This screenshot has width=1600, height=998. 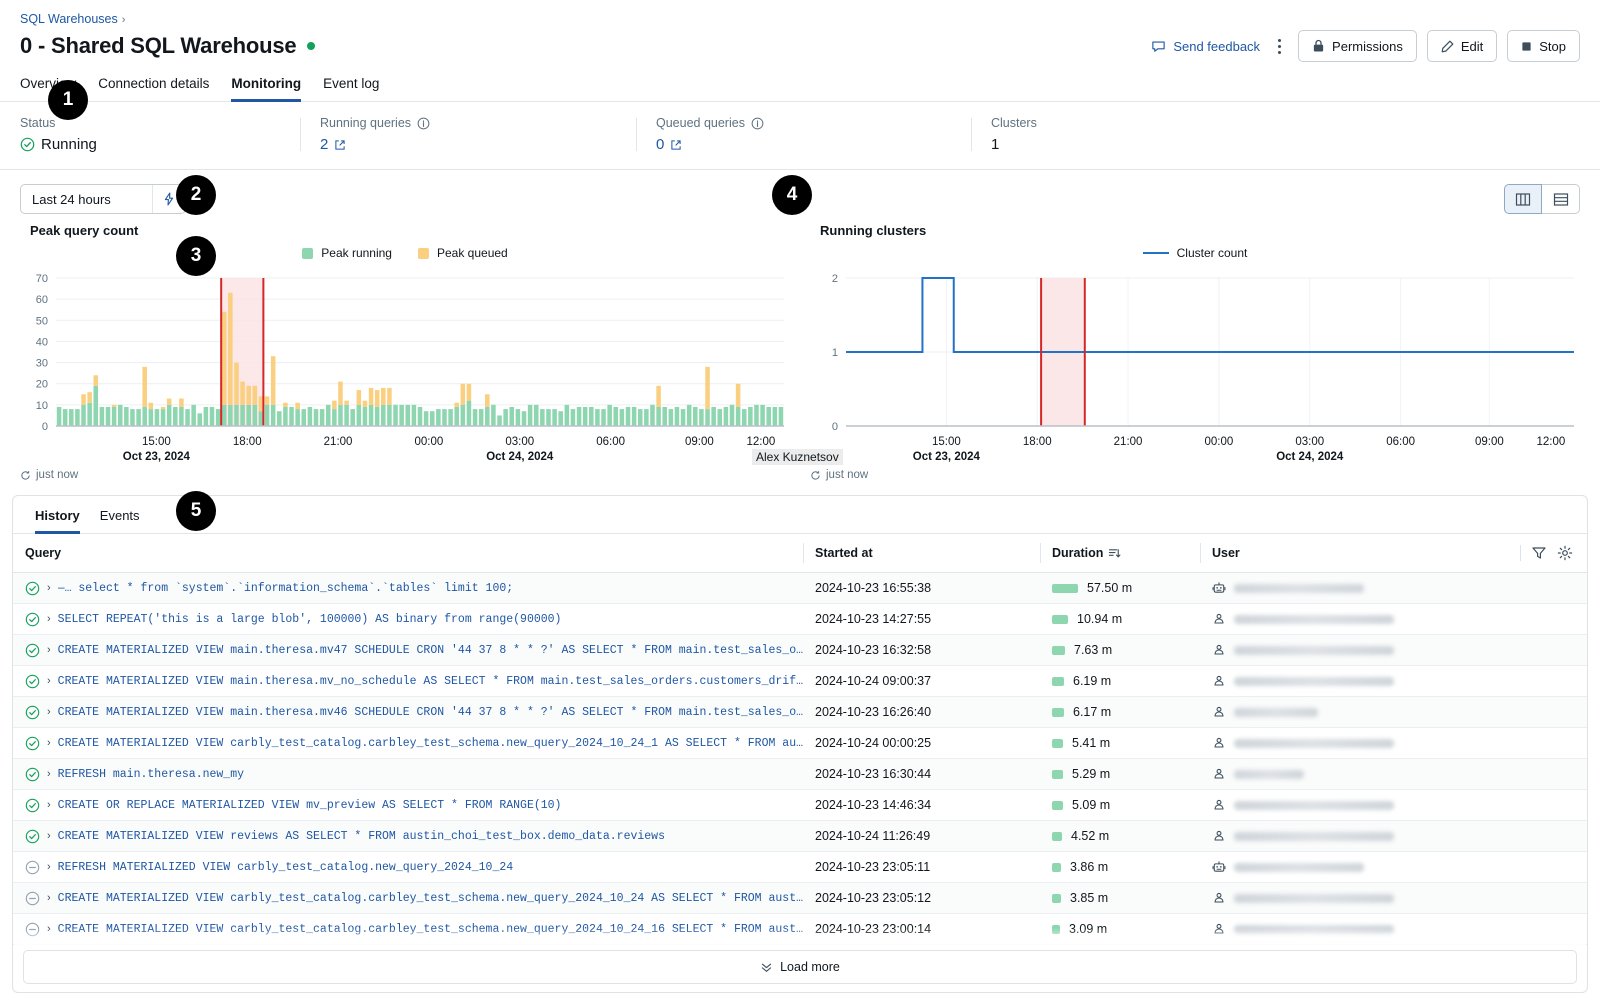 I want to click on stop-button: Stop, so click(x=1543, y=46).